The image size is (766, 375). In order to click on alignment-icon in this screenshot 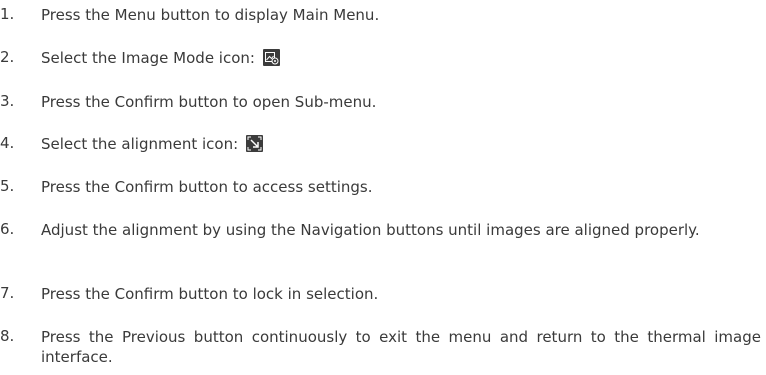, I will do `click(255, 143)`.